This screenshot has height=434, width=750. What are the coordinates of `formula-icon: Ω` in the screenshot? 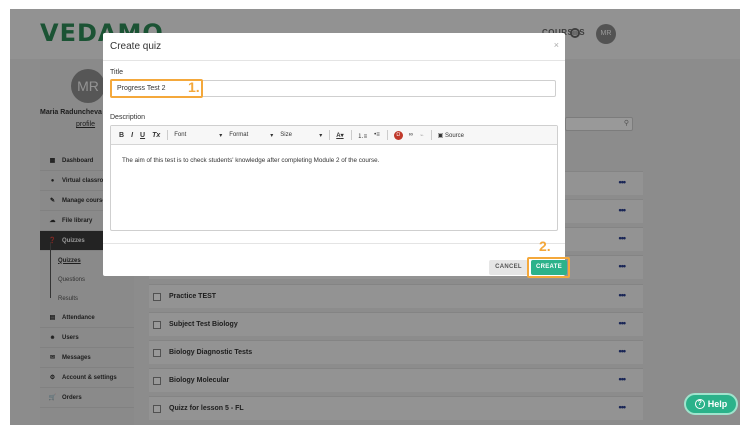 It's located at (398, 135).